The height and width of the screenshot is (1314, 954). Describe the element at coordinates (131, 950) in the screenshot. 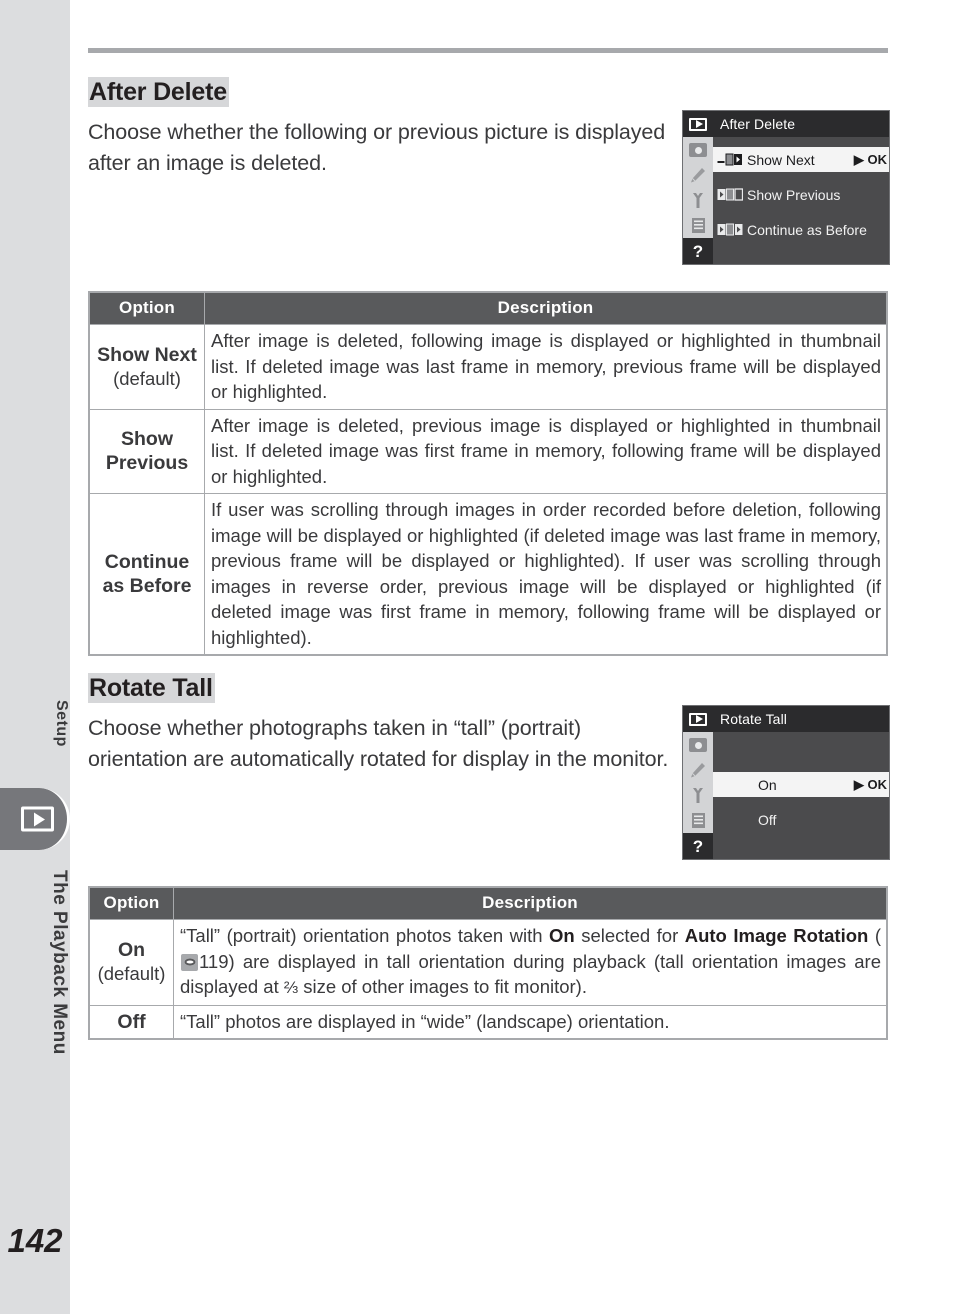

I see `option-label: On` at that location.